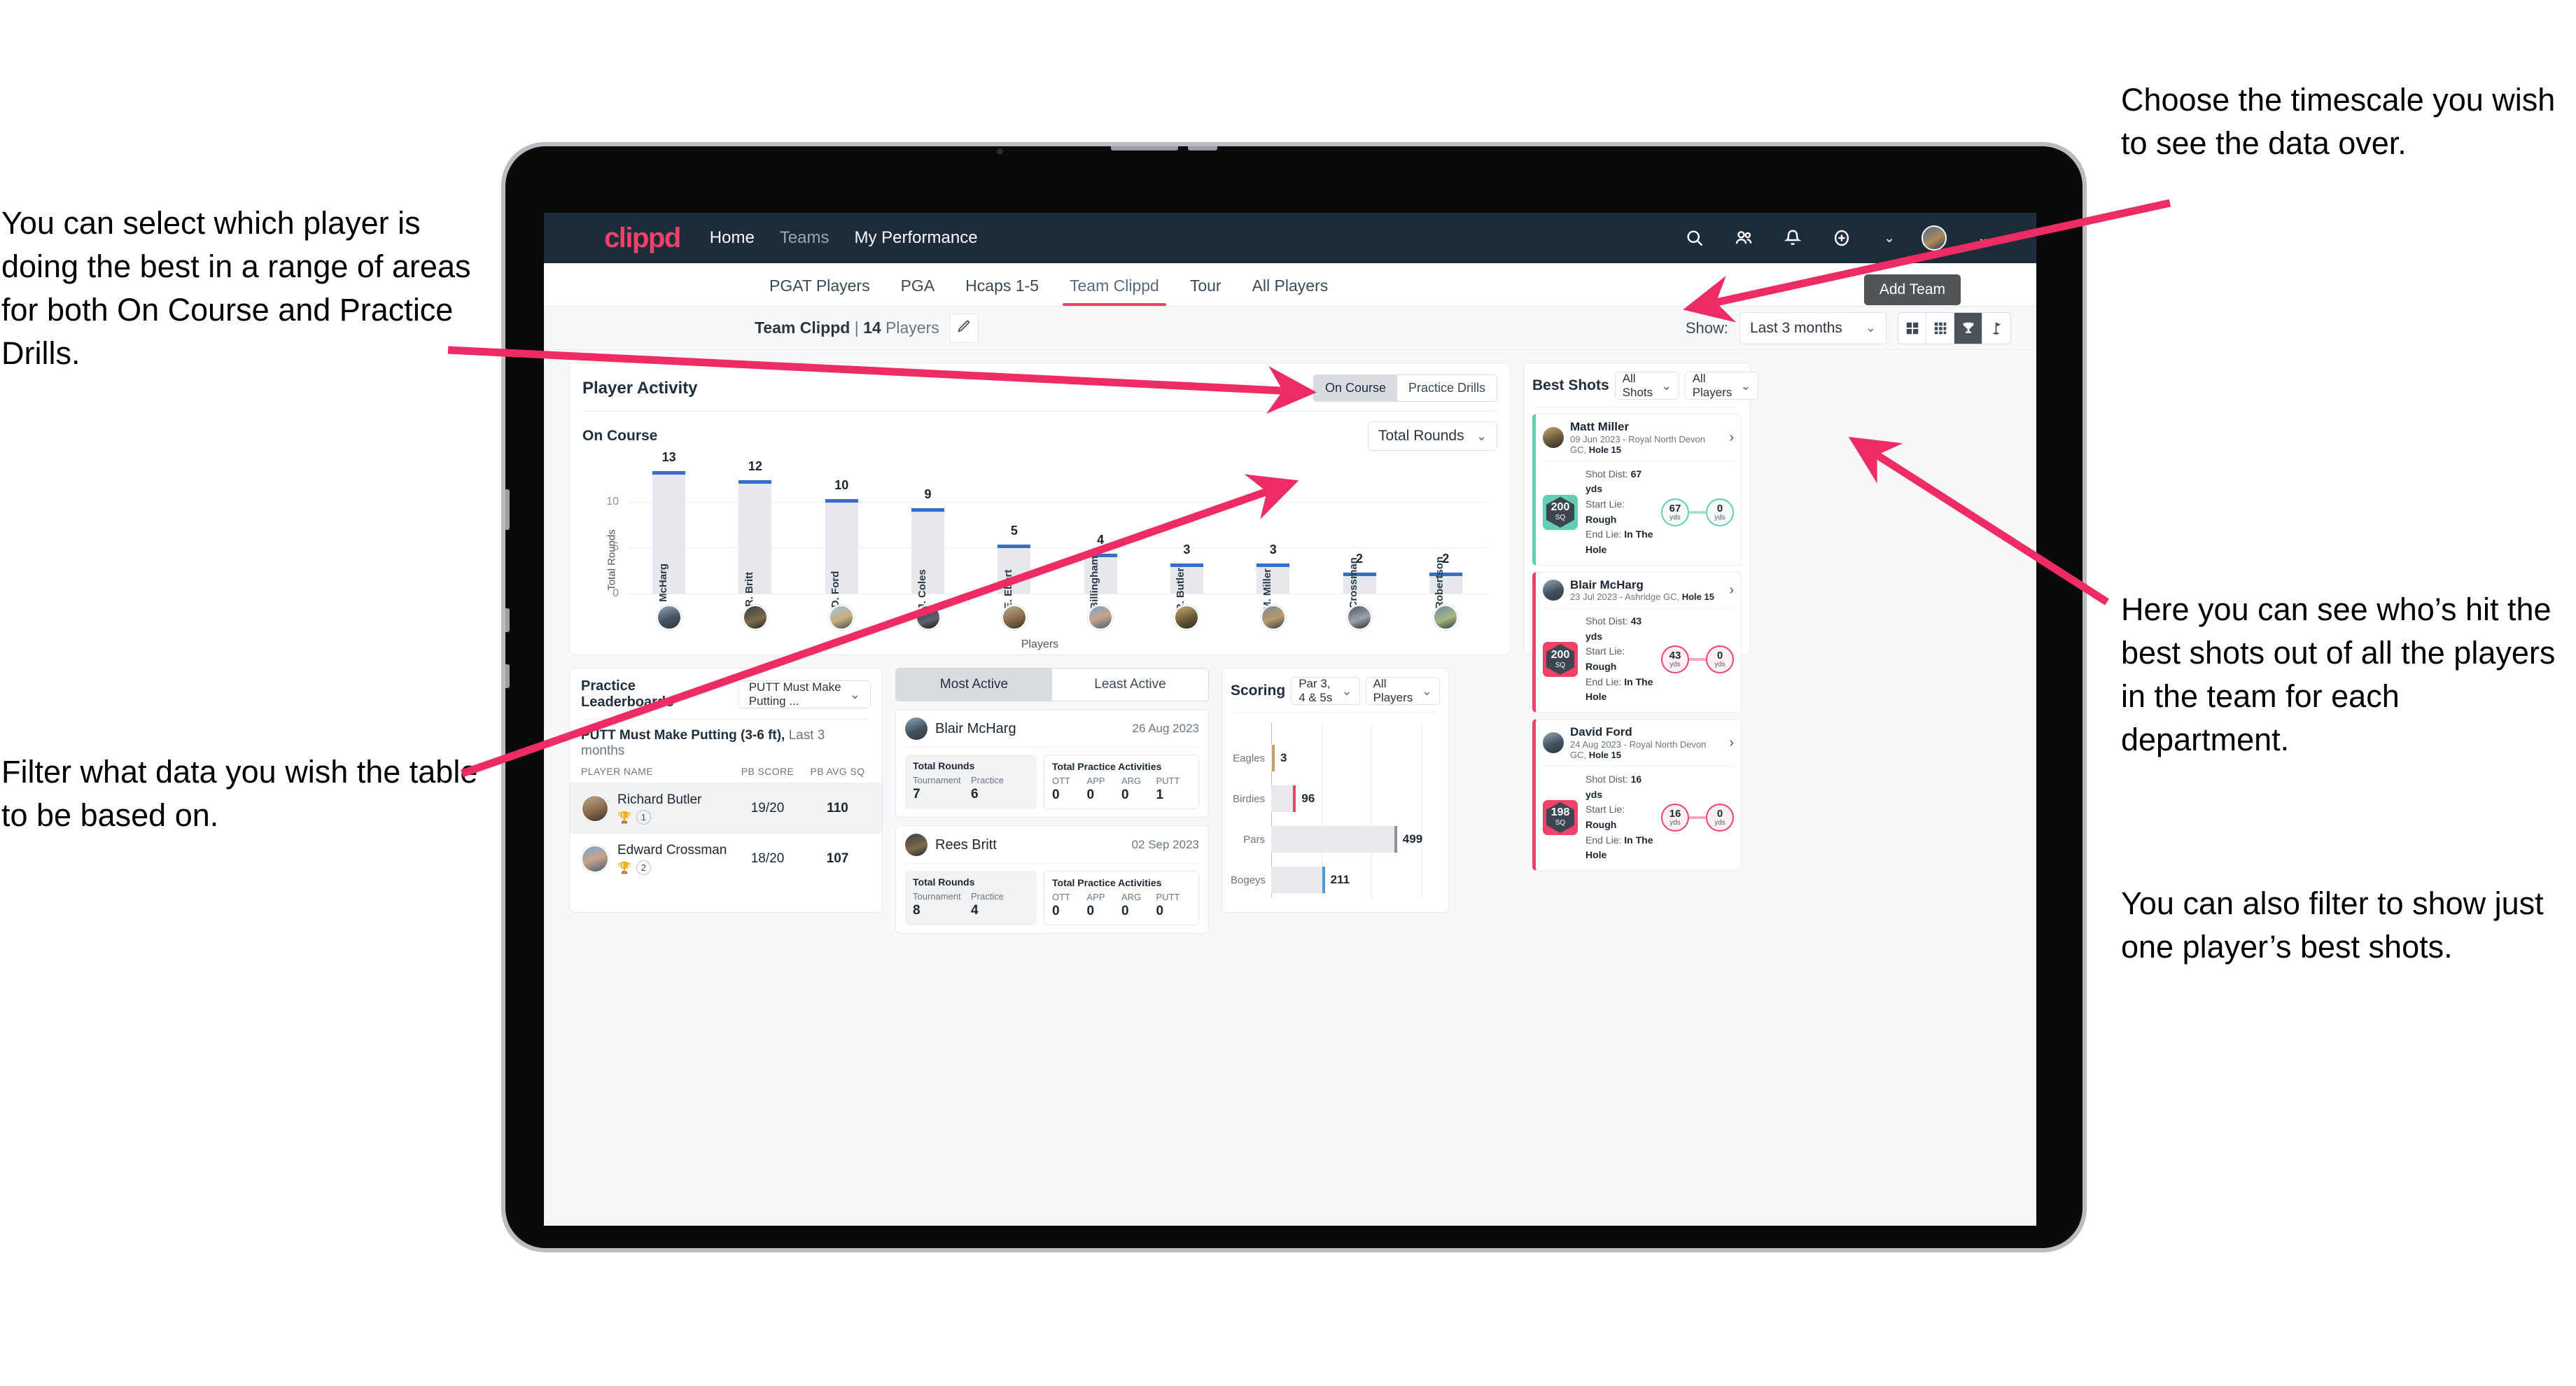  Describe the element at coordinates (726, 859) in the screenshot. I see `leaderboard-row: Edward Crossman 🏆 2 18/20 107` at that location.